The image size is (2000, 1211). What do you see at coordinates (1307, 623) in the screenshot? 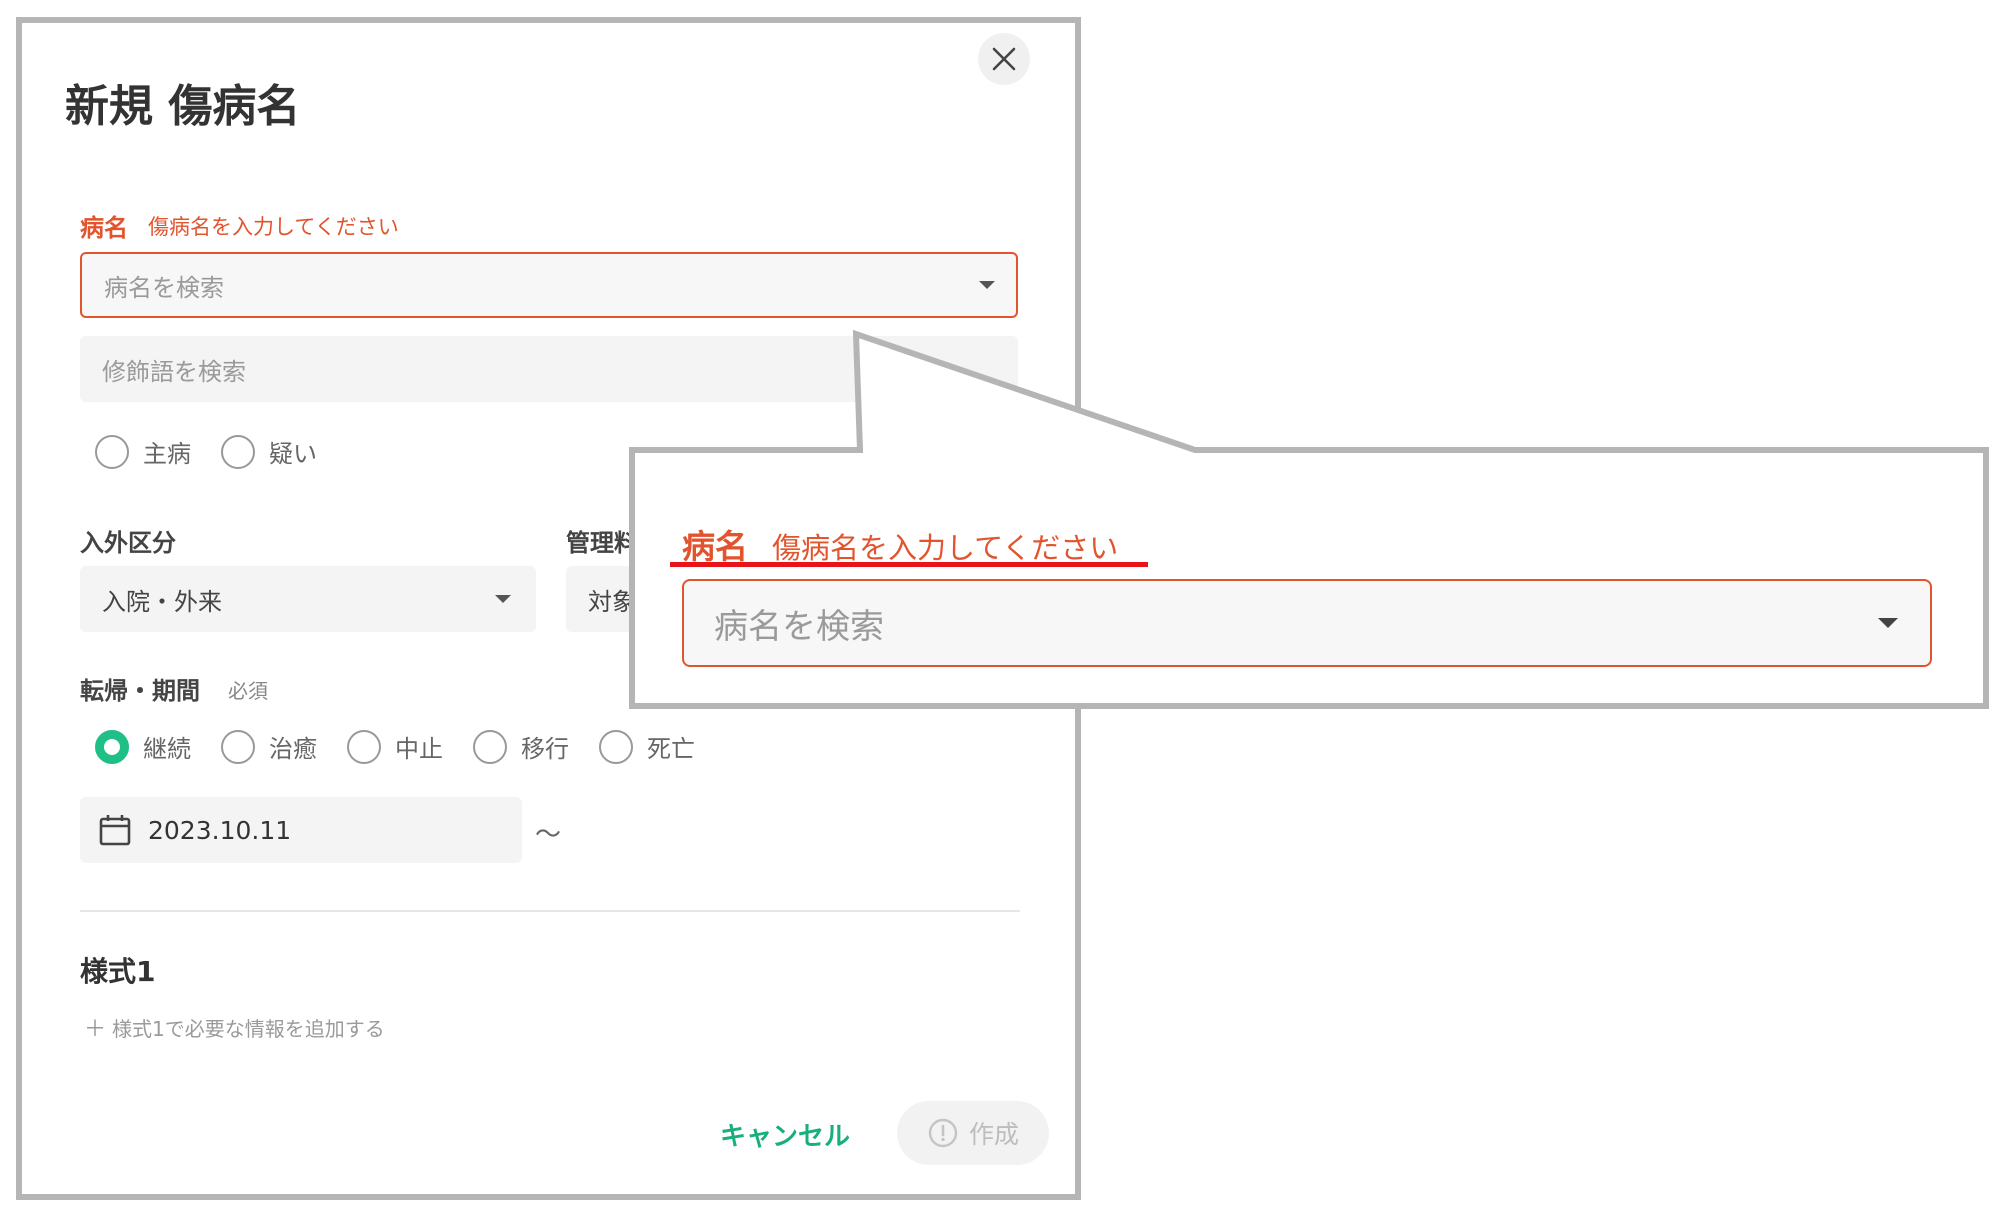
I see `zoom-disease-search-select: 病名を検索` at bounding box center [1307, 623].